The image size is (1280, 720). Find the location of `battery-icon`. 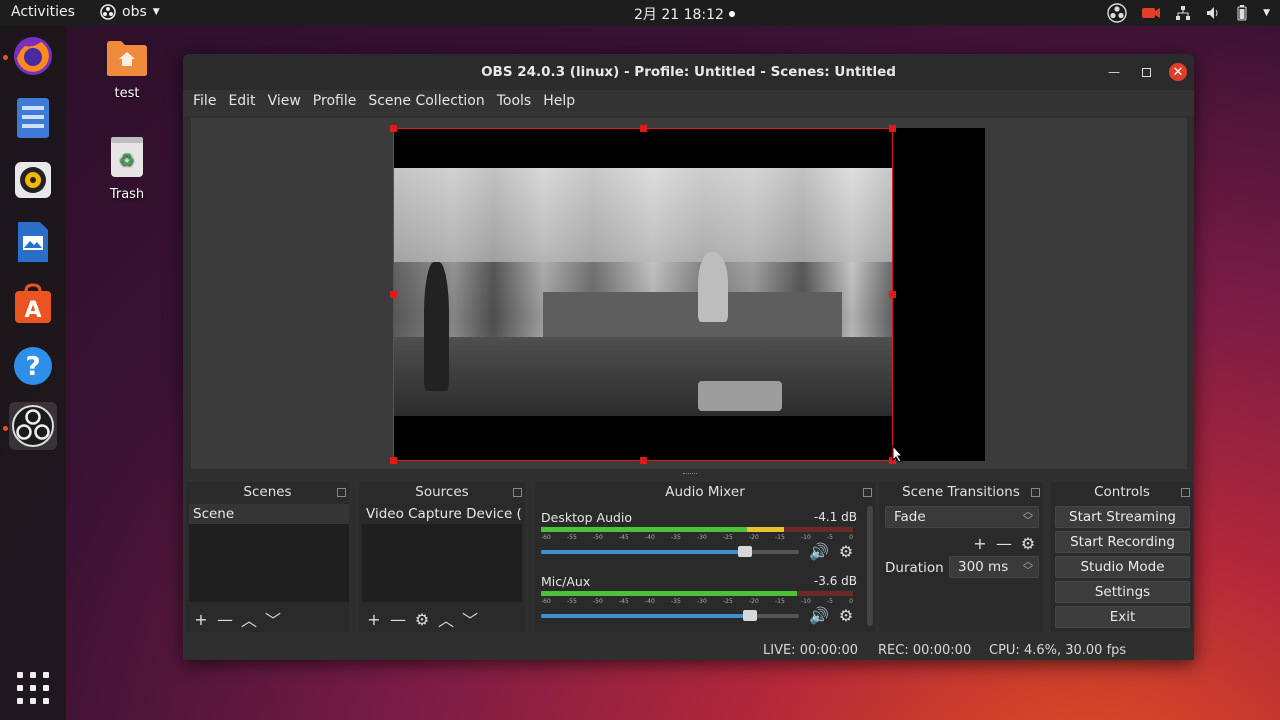

battery-icon is located at coordinates (1242, 13).